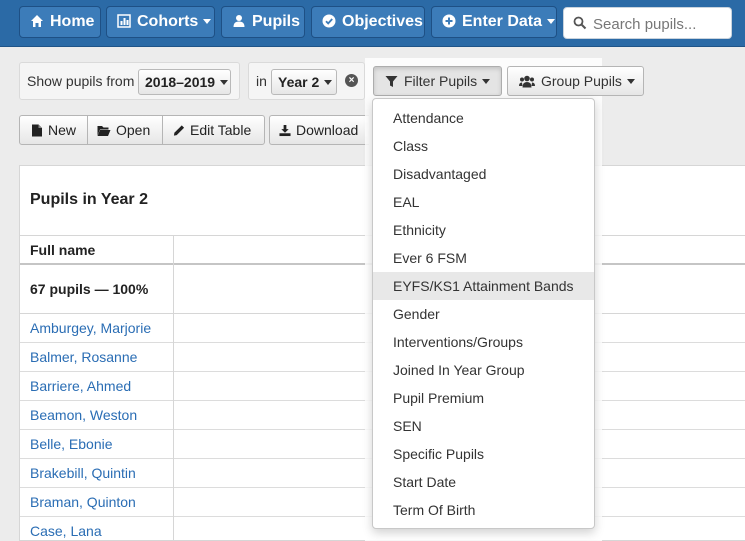 The width and height of the screenshot is (745, 541). What do you see at coordinates (483, 230) in the screenshot?
I see `filter-menu-item: Ethnicity` at bounding box center [483, 230].